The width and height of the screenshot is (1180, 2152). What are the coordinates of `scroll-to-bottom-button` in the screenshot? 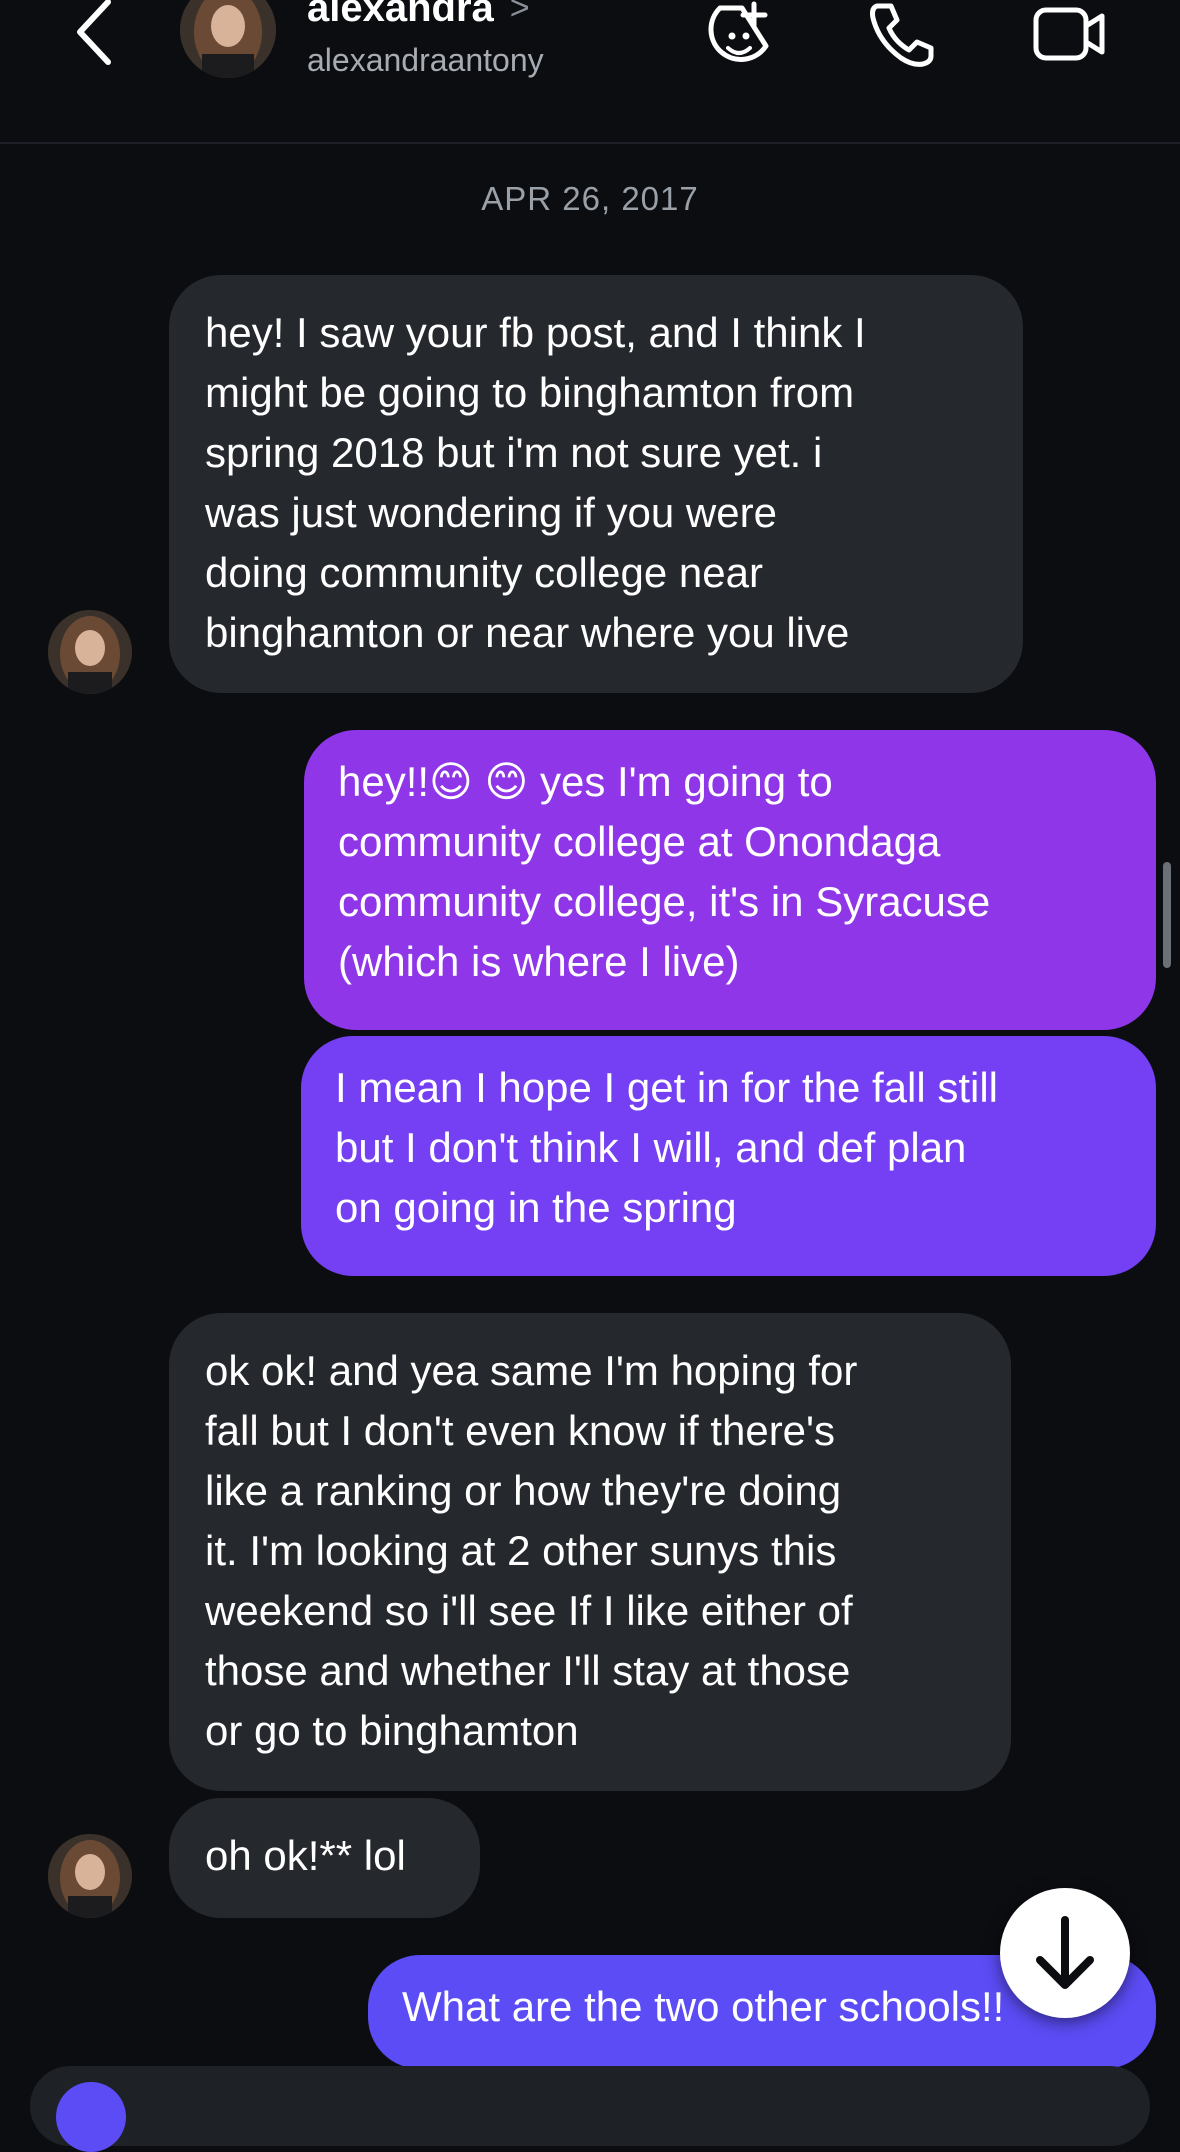 It's located at (1065, 1953).